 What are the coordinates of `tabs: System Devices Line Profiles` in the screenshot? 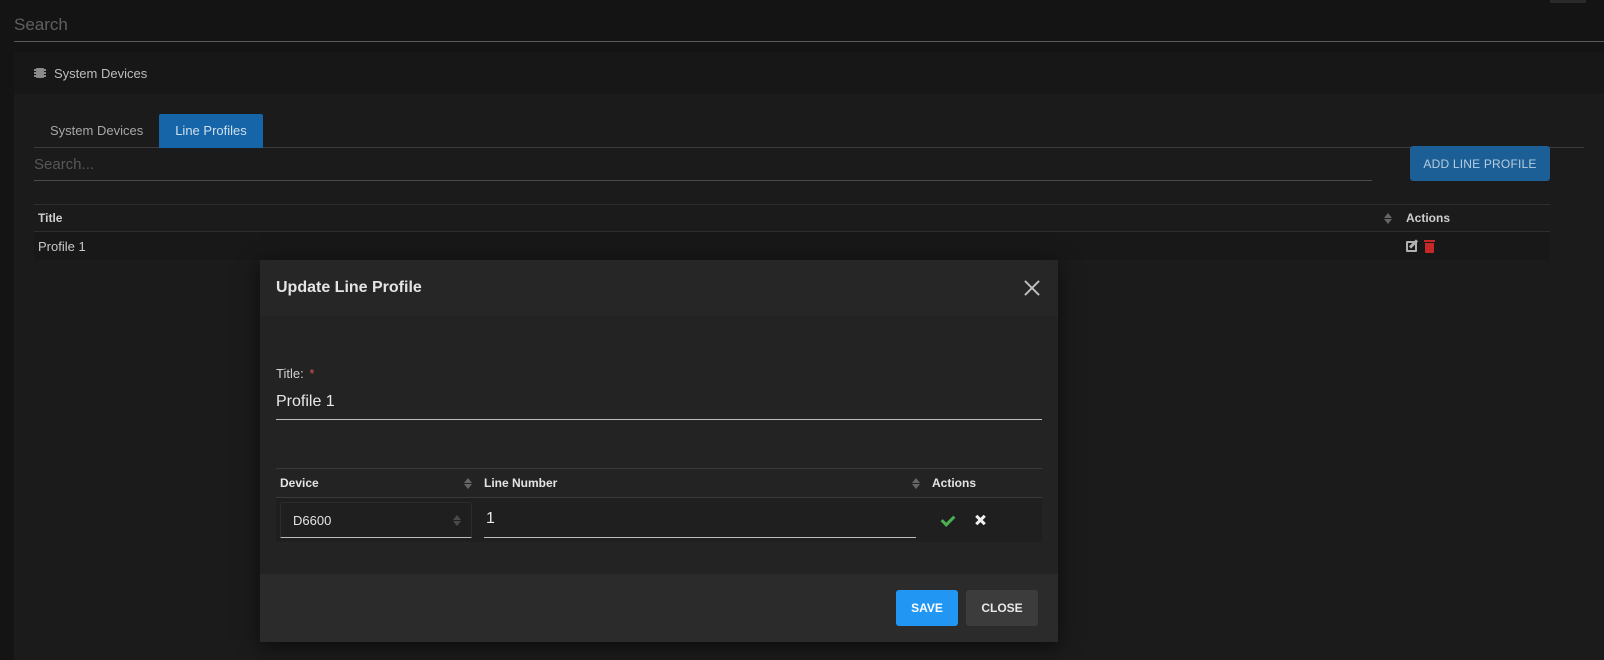 It's located at (809, 131).